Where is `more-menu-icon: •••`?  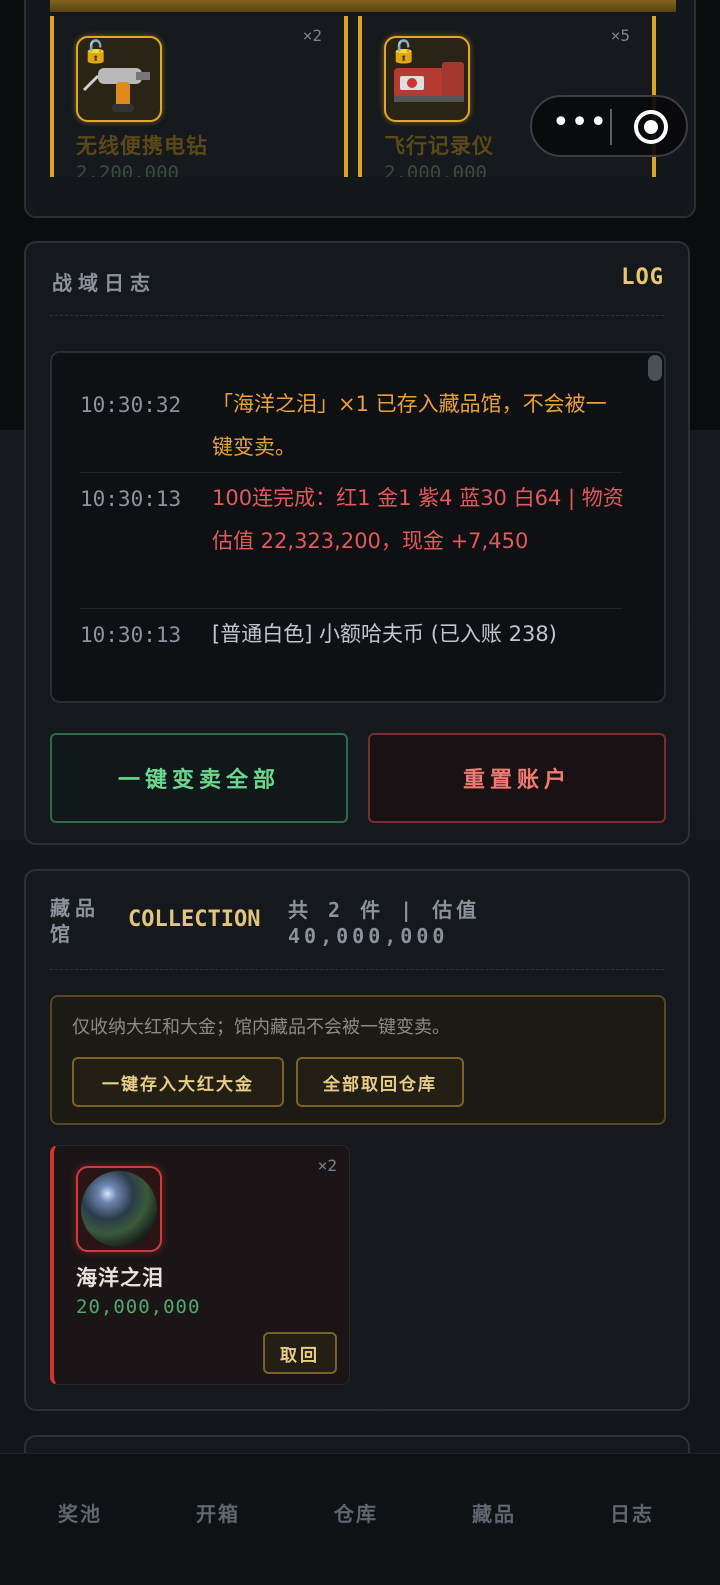
more-menu-icon: ••• is located at coordinates (579, 124).